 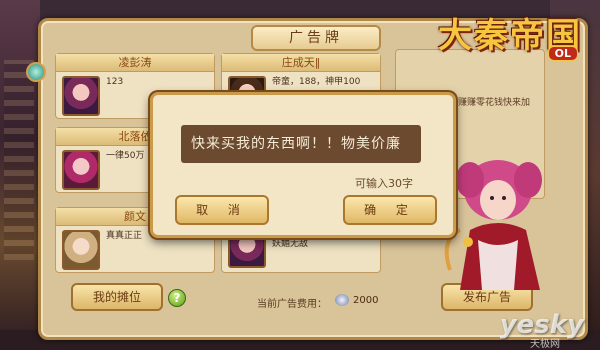 What do you see at coordinates (117, 297) in the screenshot?
I see `my-stall-button: 我的摊位` at bounding box center [117, 297].